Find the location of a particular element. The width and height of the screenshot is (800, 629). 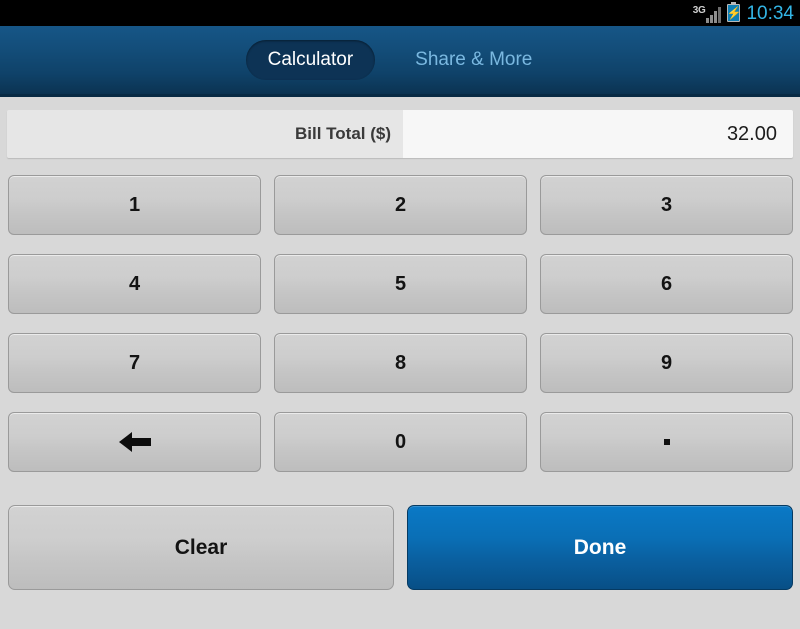

signal-bars-glyph is located at coordinates (714, 14).